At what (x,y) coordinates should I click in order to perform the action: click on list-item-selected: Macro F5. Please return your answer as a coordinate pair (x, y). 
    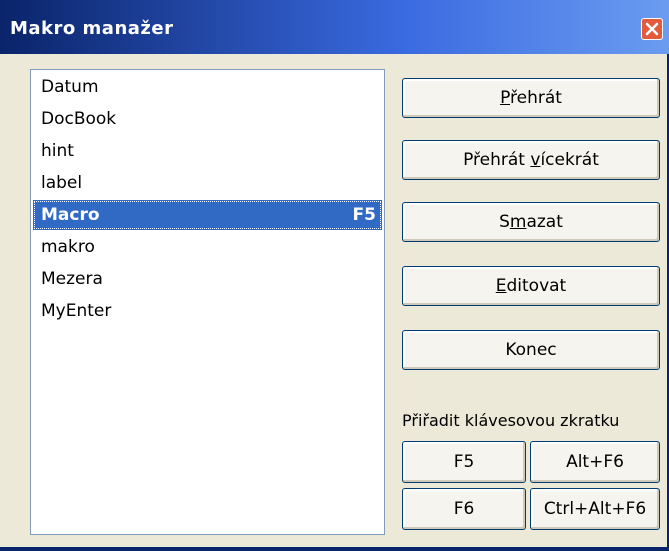
    Looking at the image, I should click on (207, 215).